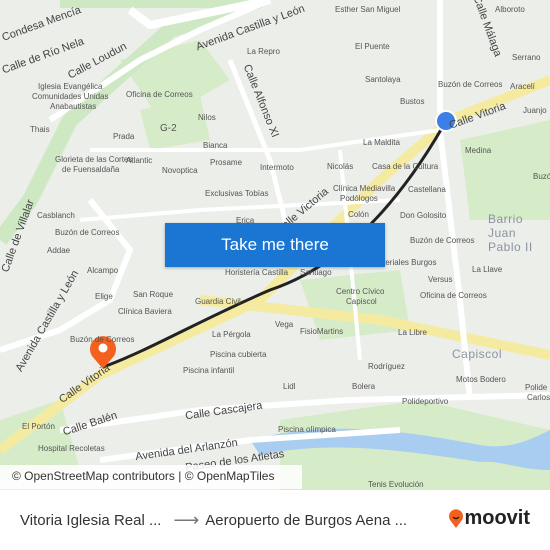  Describe the element at coordinates (322, 331) in the screenshot. I see `place-label: FisioMartins` at that location.